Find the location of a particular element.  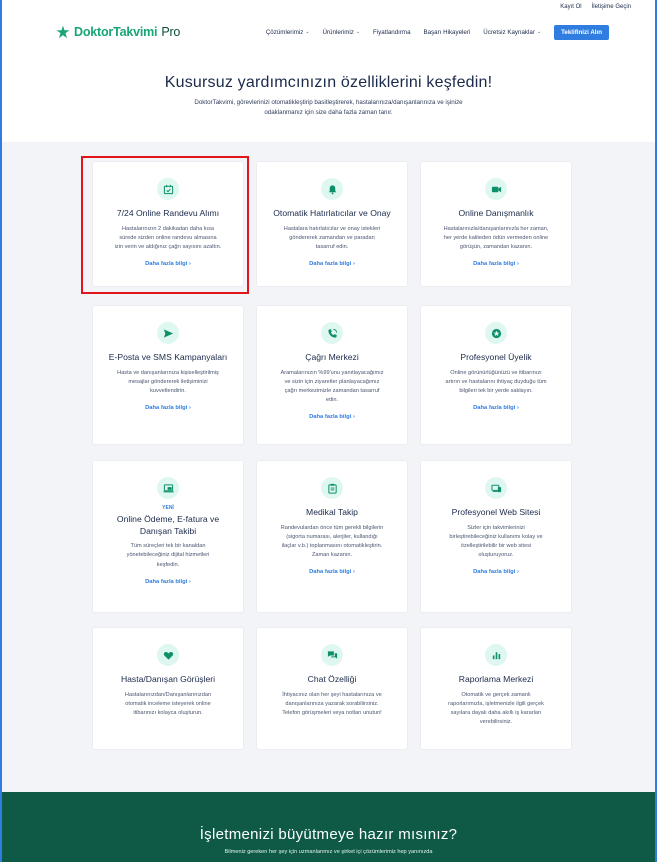

feature-title: Raporlama Merkezi is located at coordinates (496, 679).